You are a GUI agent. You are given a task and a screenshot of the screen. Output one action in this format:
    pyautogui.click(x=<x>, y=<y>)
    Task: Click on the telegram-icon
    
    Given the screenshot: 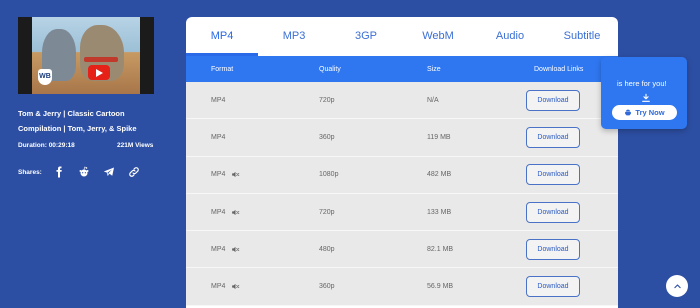 What is the action you would take?
    pyautogui.click(x=108, y=171)
    